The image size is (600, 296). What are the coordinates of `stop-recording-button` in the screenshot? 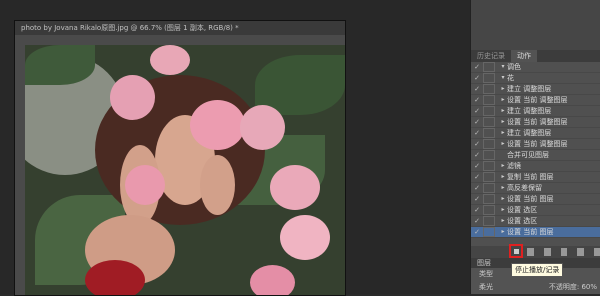 It's located at (516, 251).